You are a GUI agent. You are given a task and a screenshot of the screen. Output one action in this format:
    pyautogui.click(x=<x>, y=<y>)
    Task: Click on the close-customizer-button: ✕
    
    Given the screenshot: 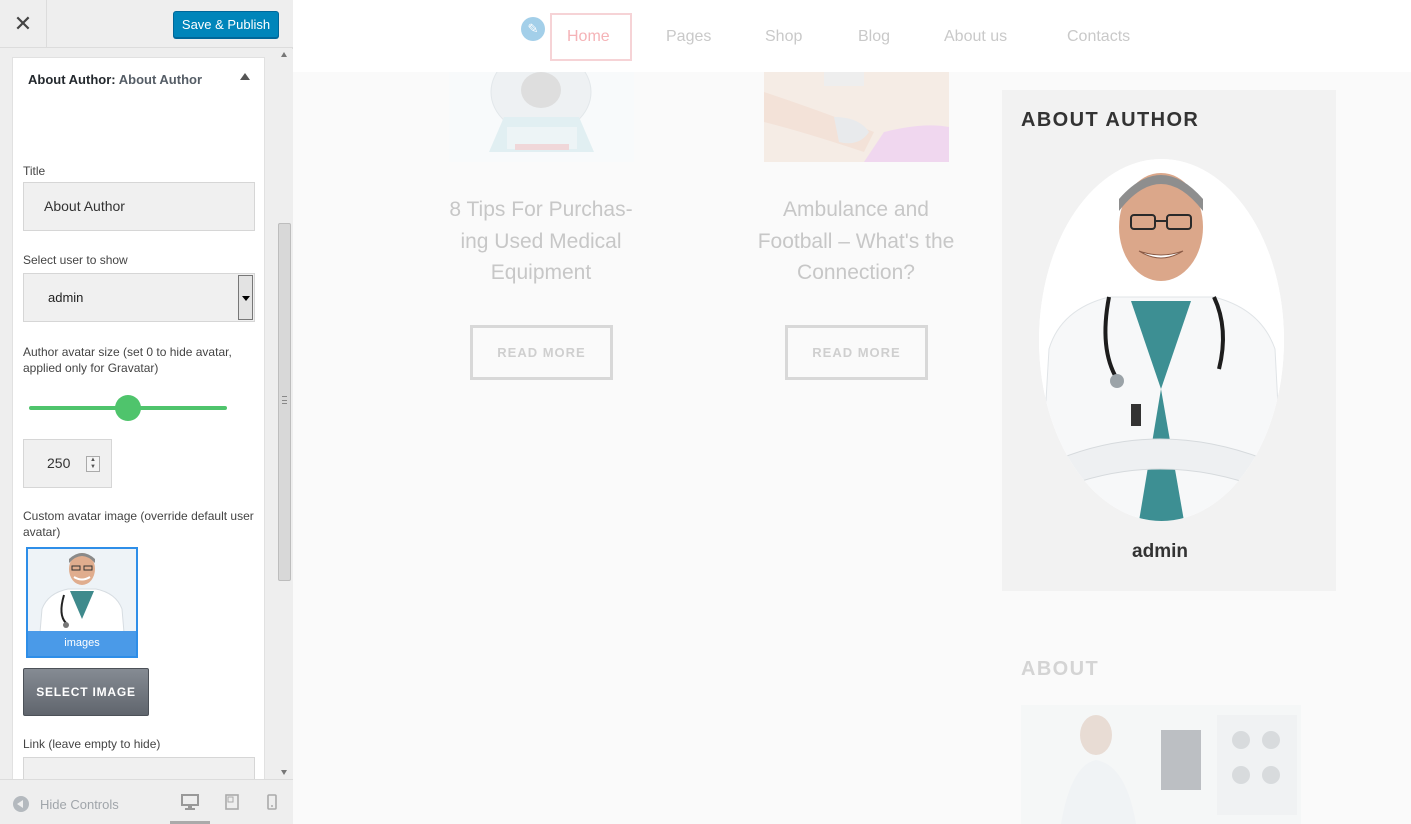 What is the action you would take?
    pyautogui.click(x=23, y=24)
    